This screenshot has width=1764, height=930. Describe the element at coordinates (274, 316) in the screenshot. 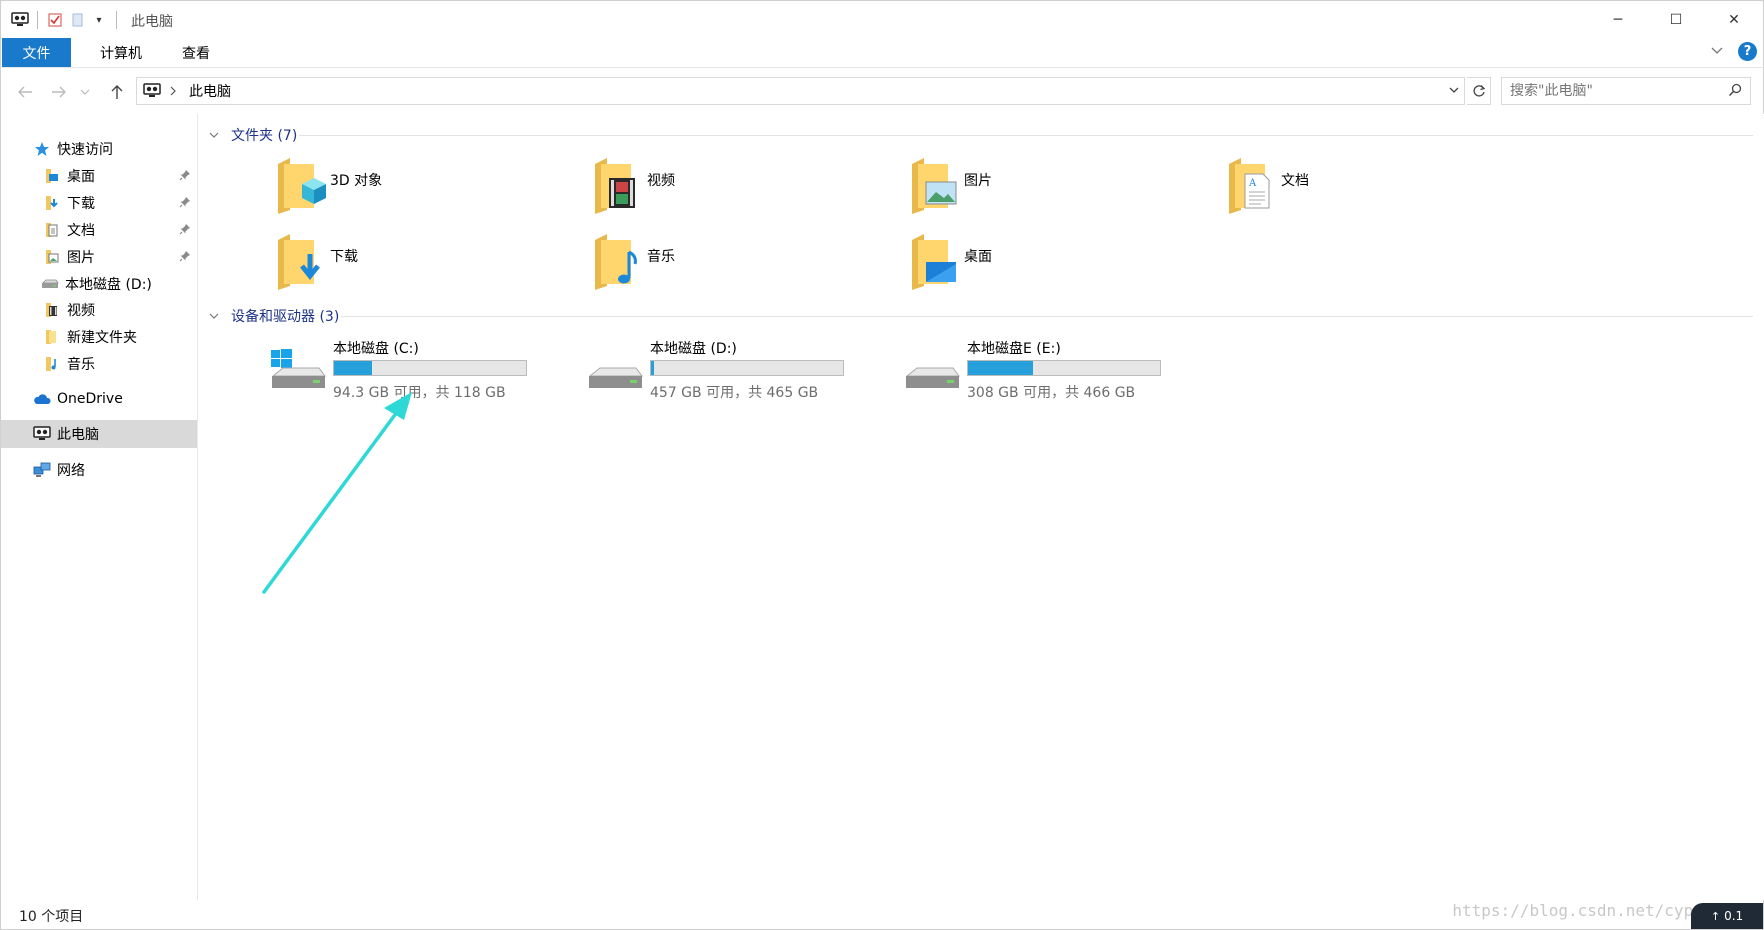

I see `group-header-drives: 设备和驱动器 (3)` at that location.